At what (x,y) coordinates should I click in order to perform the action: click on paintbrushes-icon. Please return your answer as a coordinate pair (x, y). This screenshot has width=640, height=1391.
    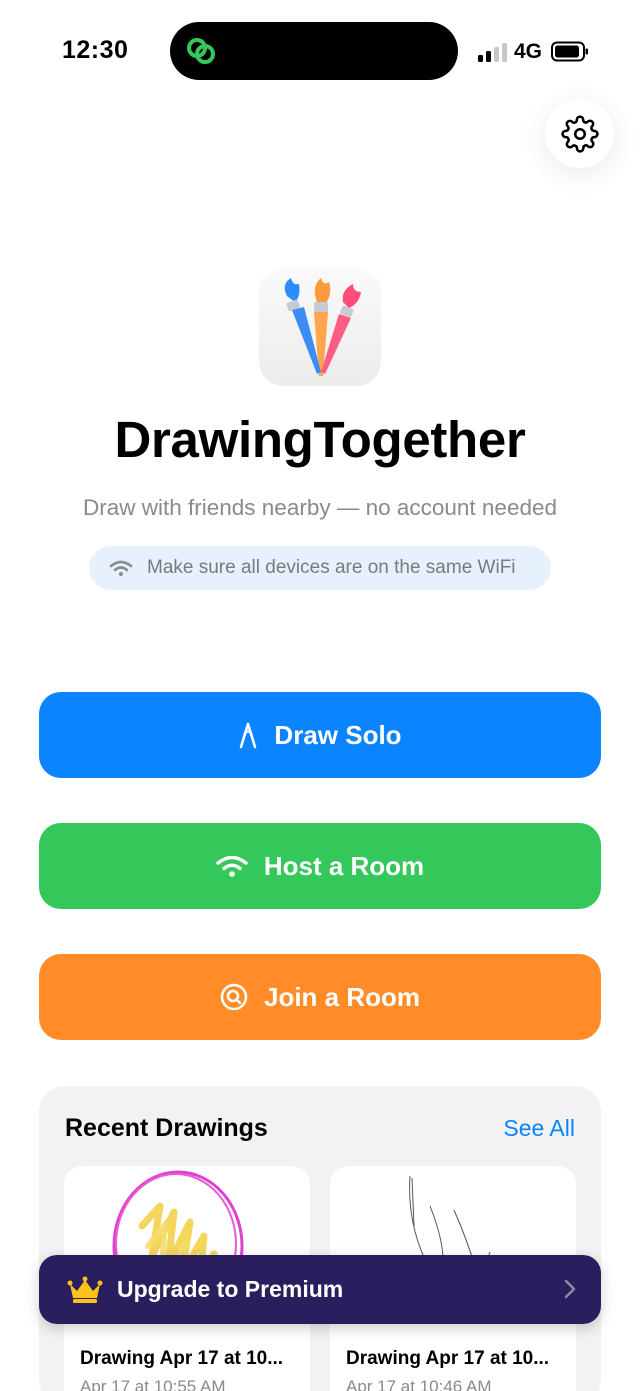
    Looking at the image, I should click on (322, 327).